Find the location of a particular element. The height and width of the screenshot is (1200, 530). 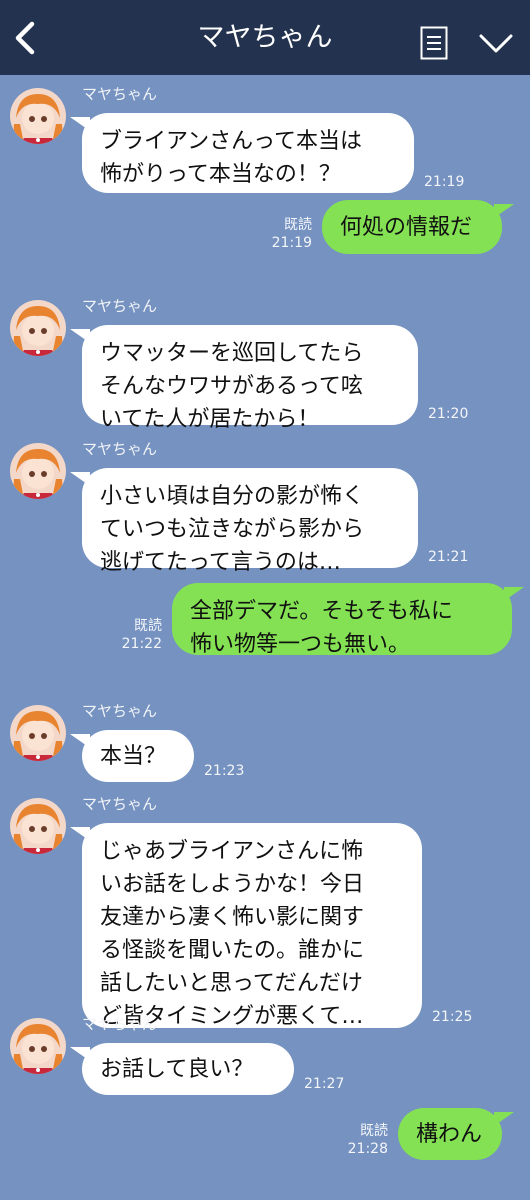

notes-icon is located at coordinates (434, 43).